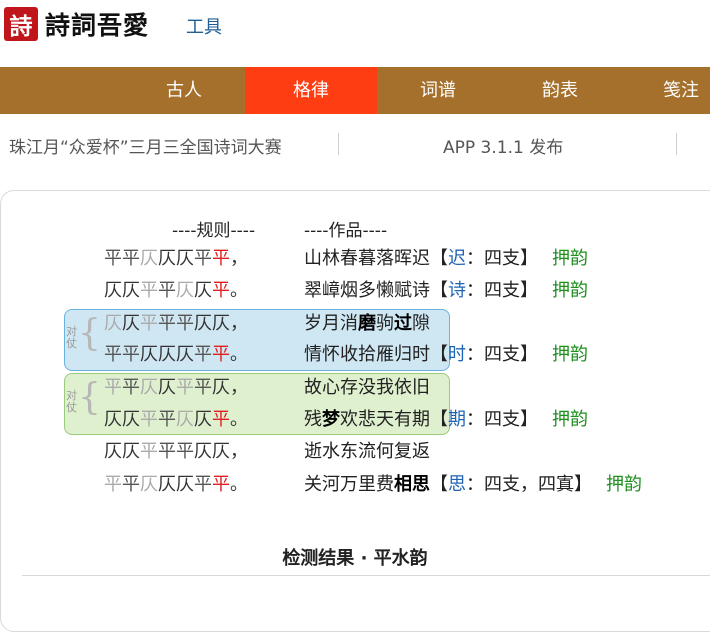  I want to click on poem-row: 平平仄仄仄平平， 山林春暮落晖迟【迟：四支】 押韵, so click(355, 259).